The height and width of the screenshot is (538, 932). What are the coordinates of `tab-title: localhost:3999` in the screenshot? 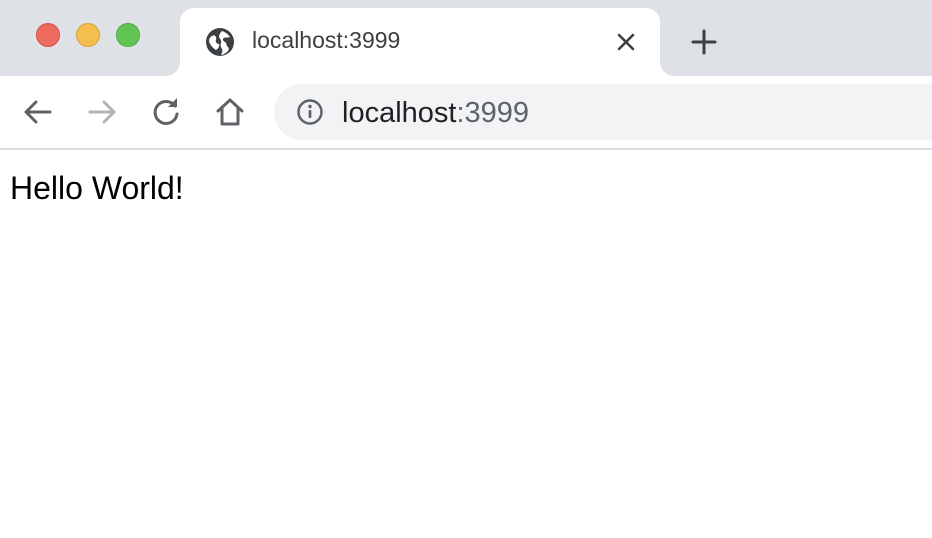 It's located at (326, 40).